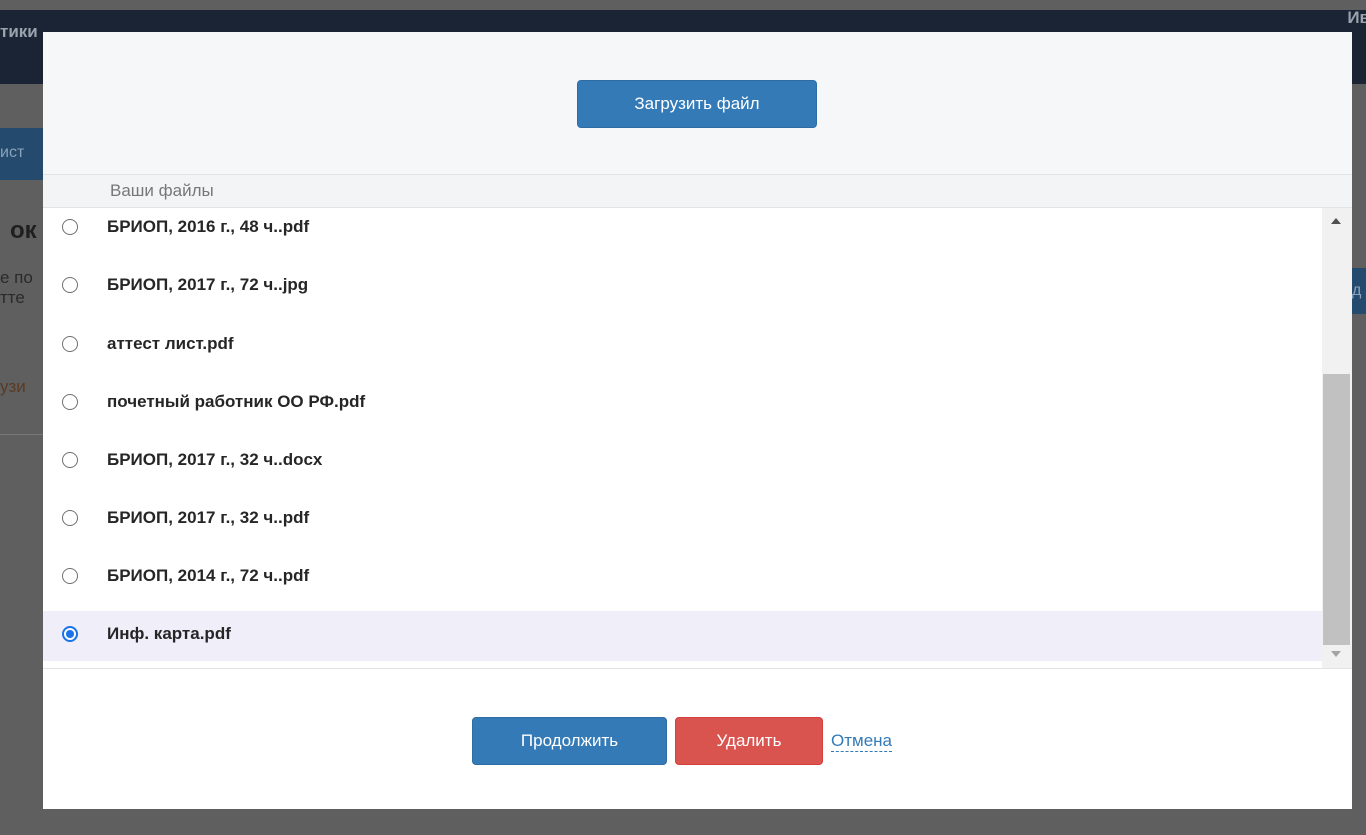  Describe the element at coordinates (682, 636) in the screenshot. I see `file-row-selected: Инф. карта.pdf` at that location.